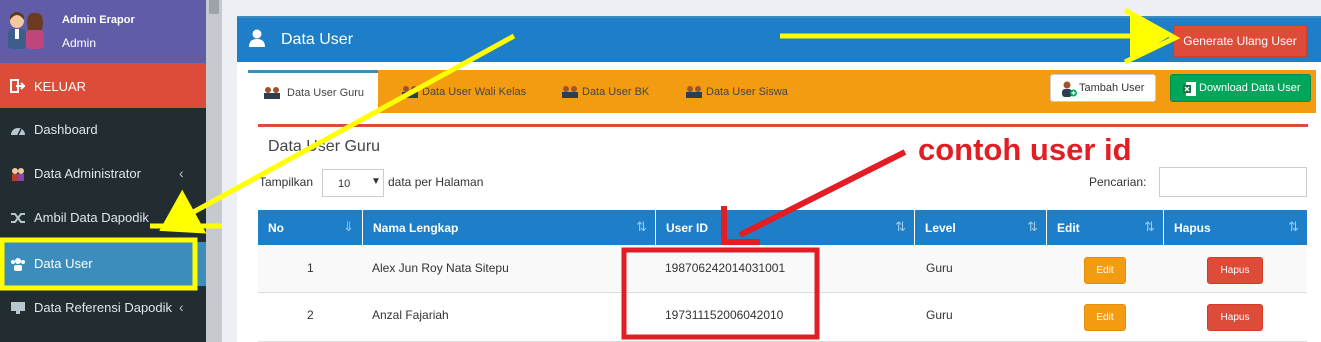  I want to click on col-header-label: User ID, so click(687, 228).